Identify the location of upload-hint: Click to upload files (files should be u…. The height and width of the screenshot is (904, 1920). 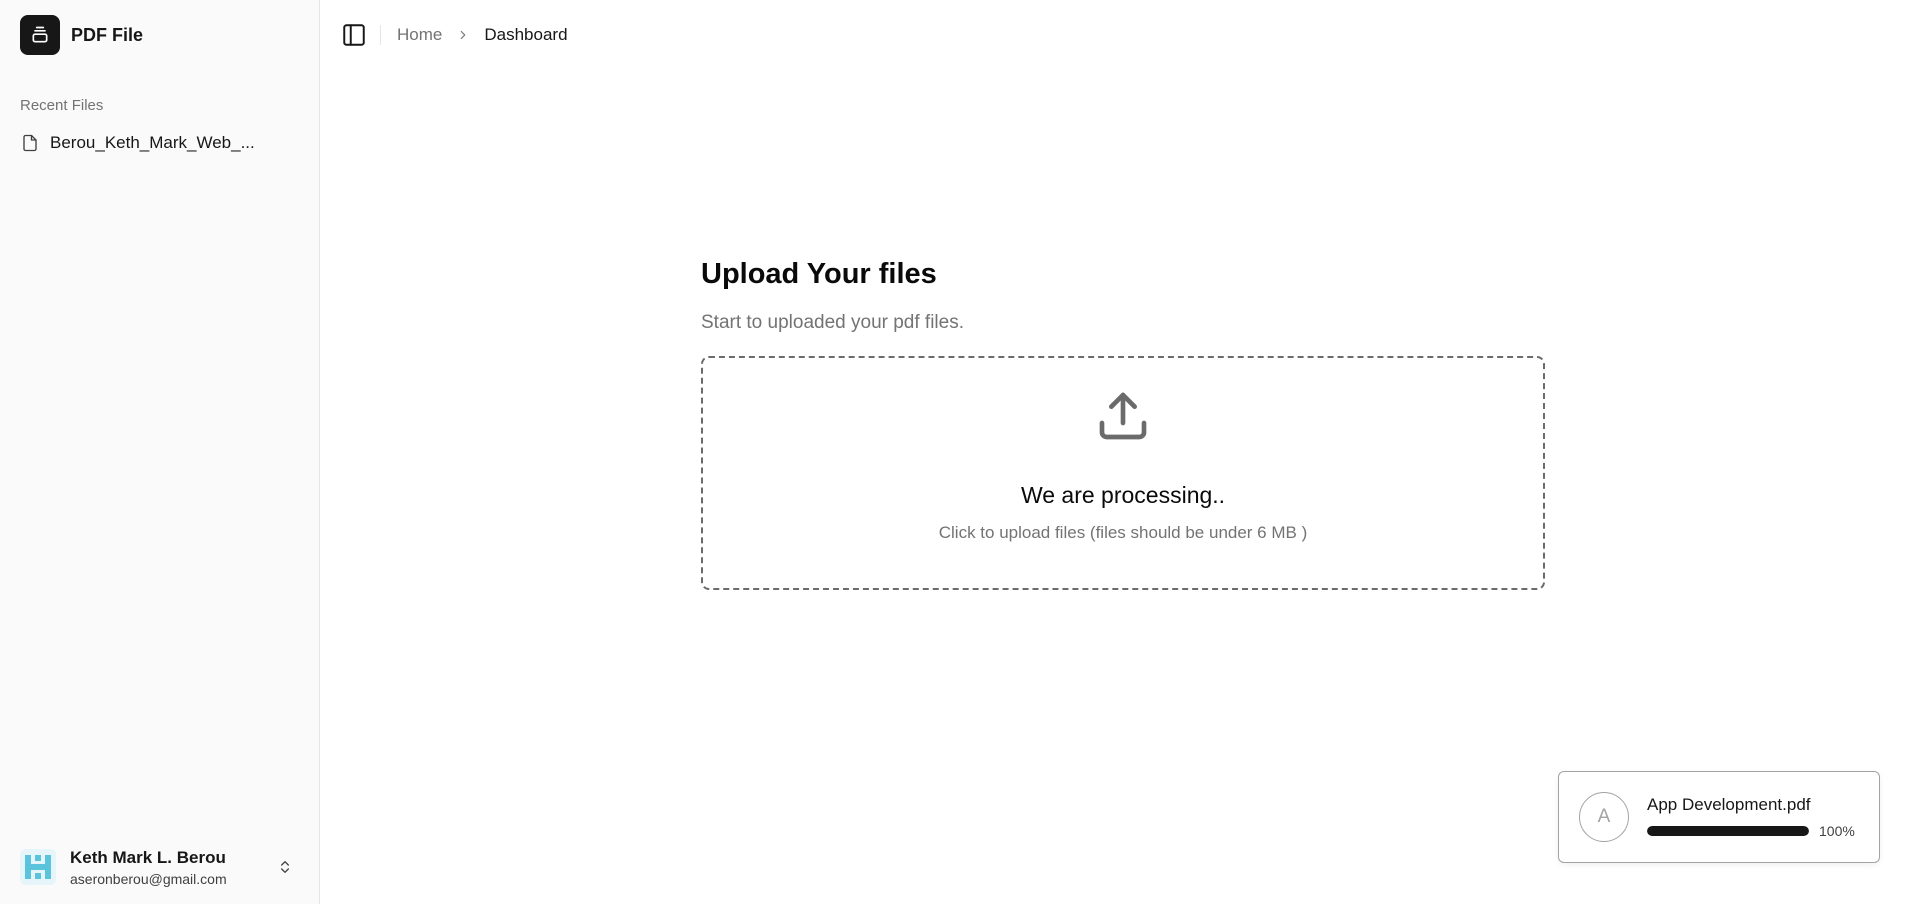
(1123, 532).